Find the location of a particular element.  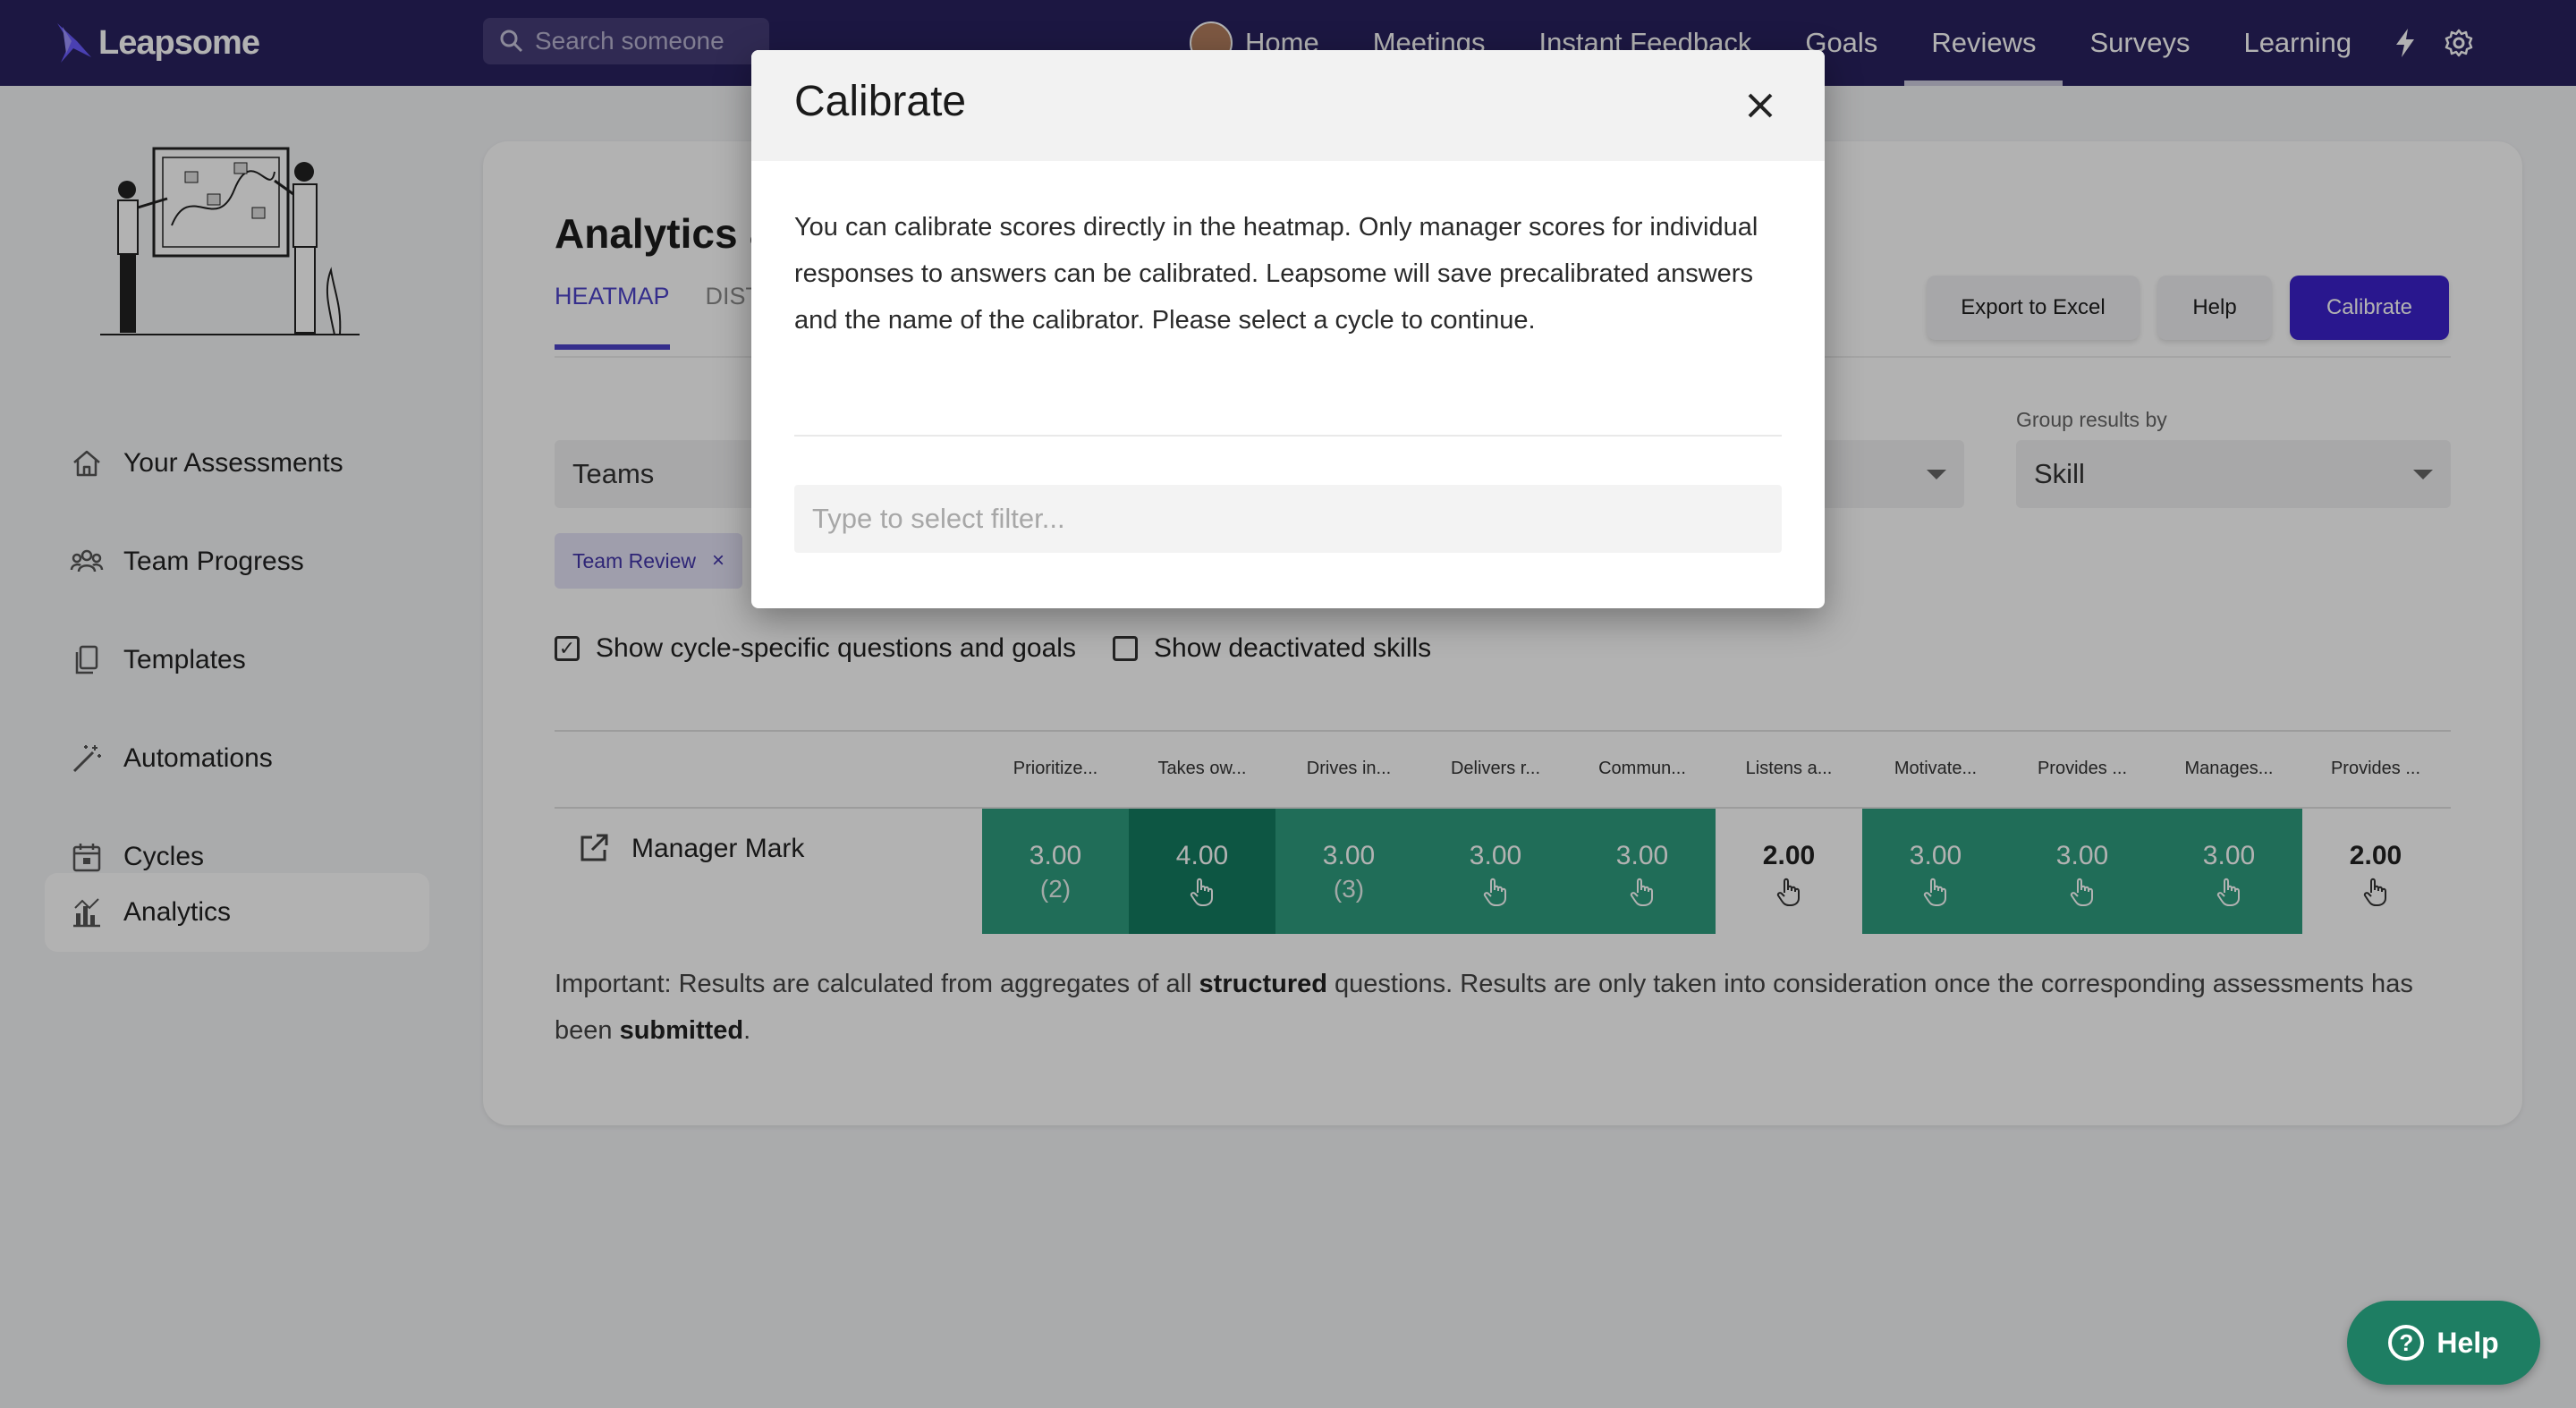

help-widget-label: Help is located at coordinates (2467, 1343).